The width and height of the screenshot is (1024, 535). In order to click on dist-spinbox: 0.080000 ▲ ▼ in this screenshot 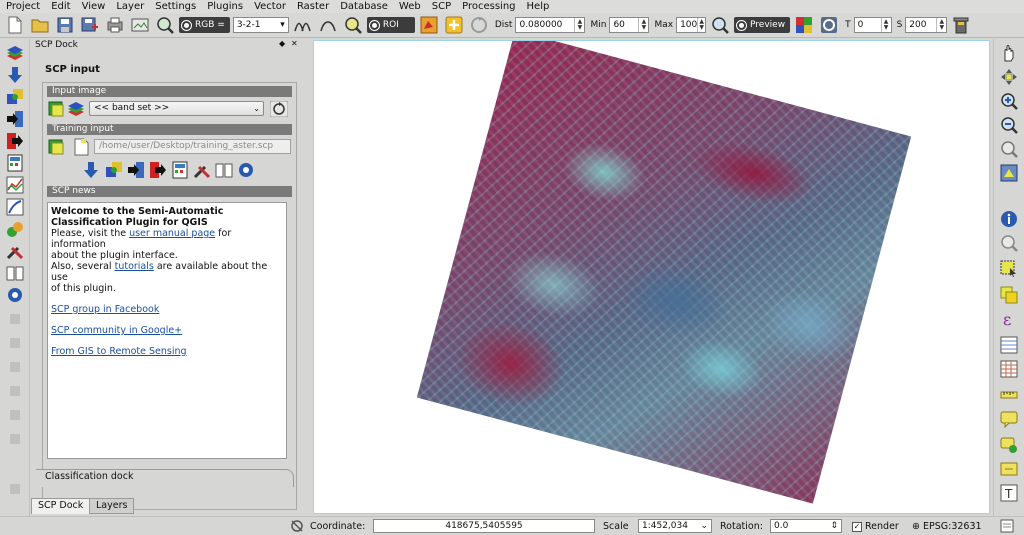, I will do `click(550, 25)`.